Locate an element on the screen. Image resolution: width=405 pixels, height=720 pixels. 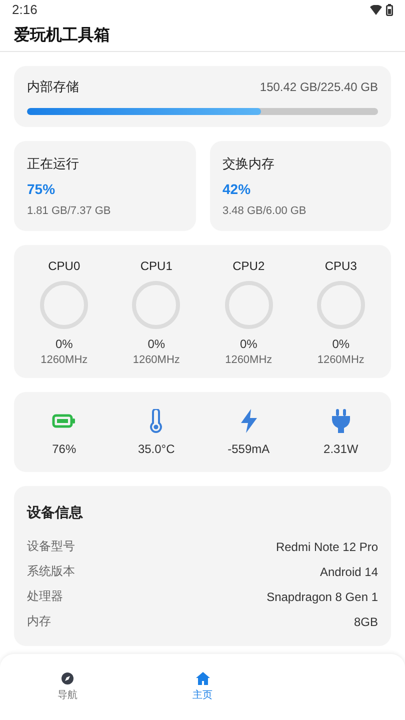
cpu-name: CPU0 is located at coordinates (64, 266).